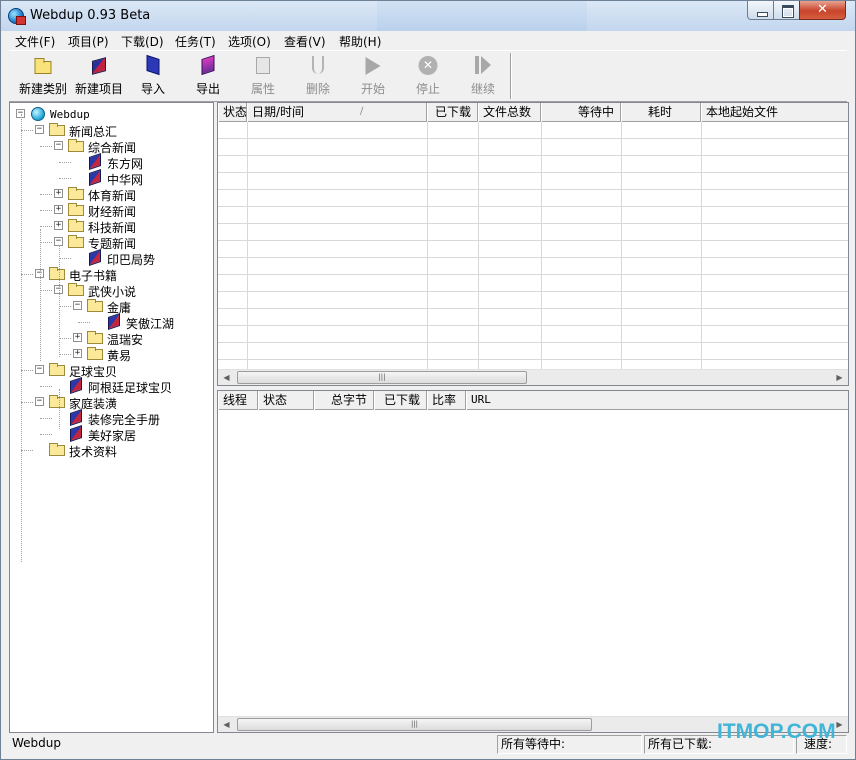  Describe the element at coordinates (232, 112) in the screenshot. I see `col-status: 状态` at that location.